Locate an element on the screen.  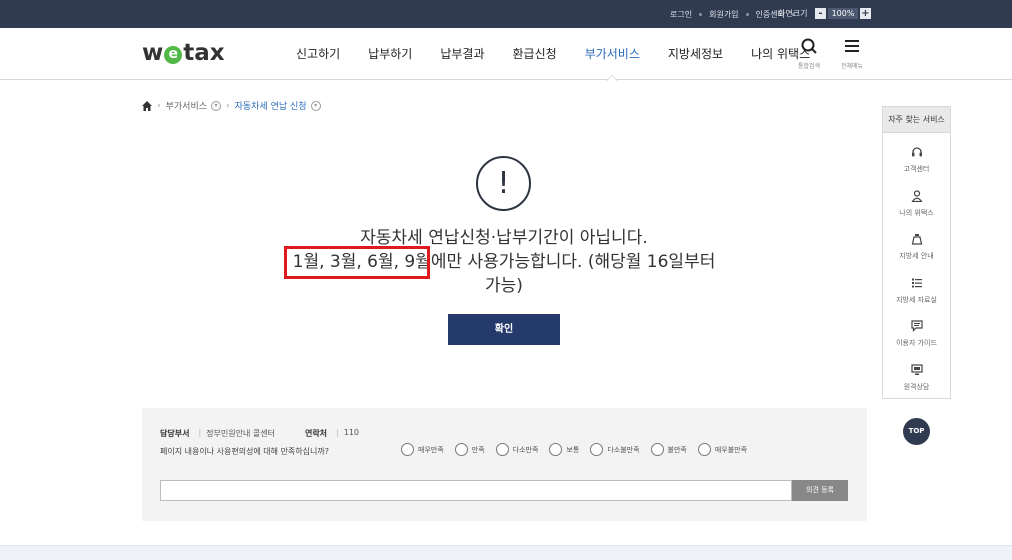
breadcrumb-level1: 부가서비스 is located at coordinates (186, 105).